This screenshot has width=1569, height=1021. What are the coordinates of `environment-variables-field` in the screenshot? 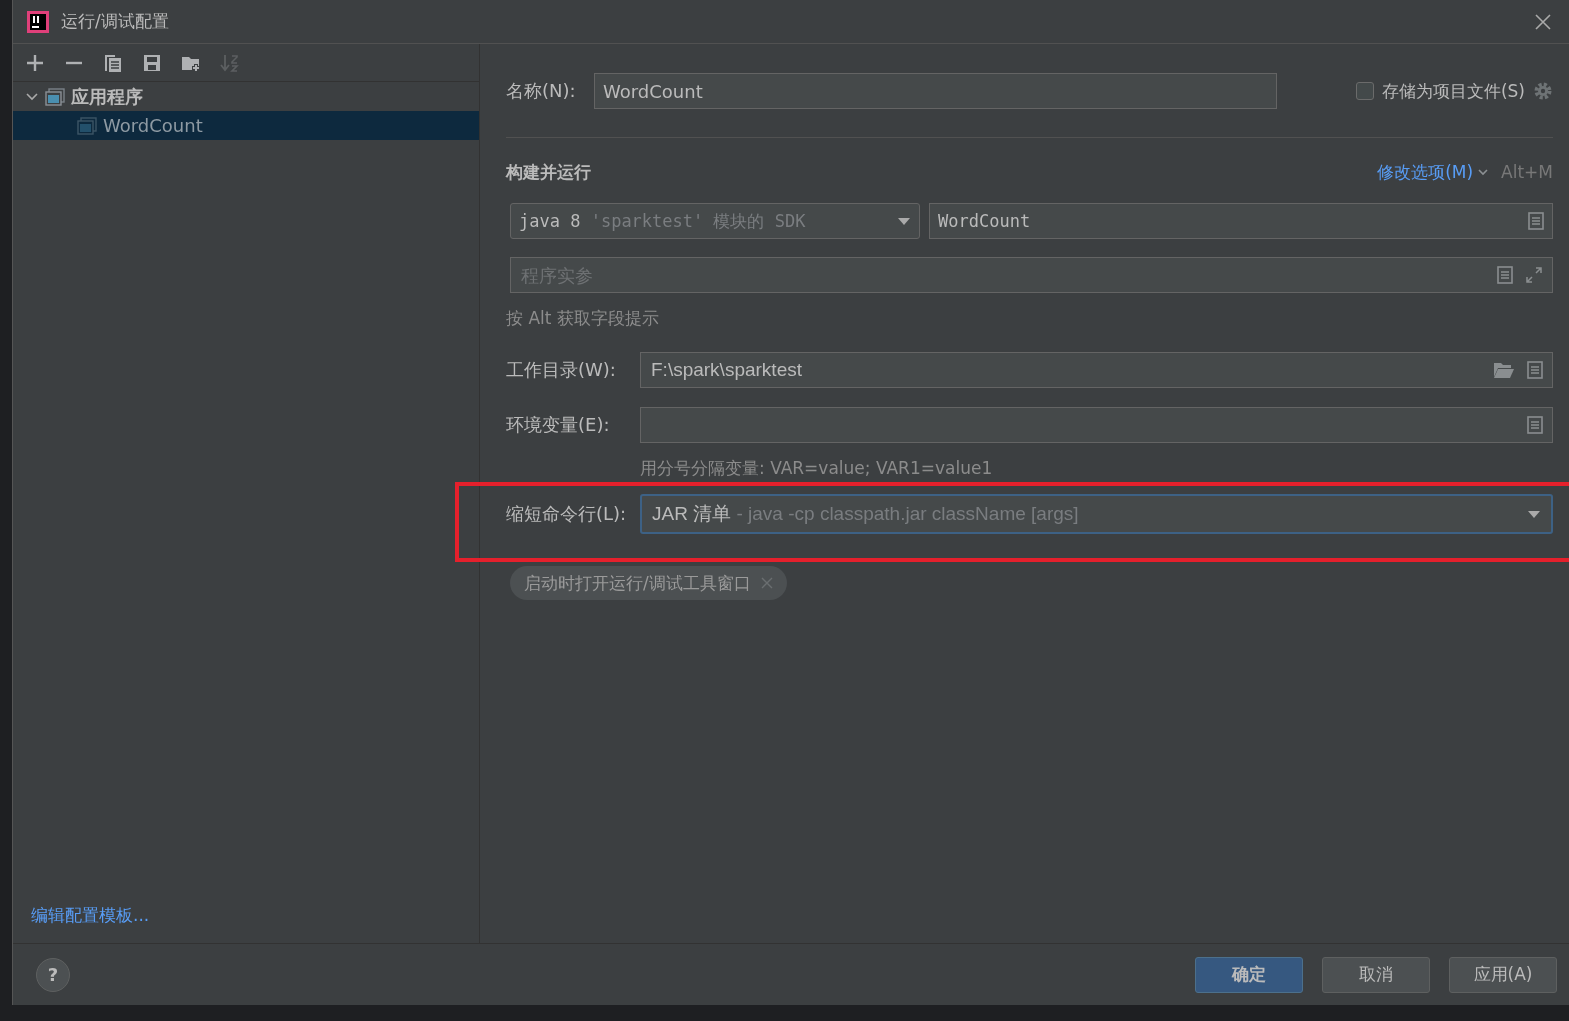 It's located at (1096, 425).